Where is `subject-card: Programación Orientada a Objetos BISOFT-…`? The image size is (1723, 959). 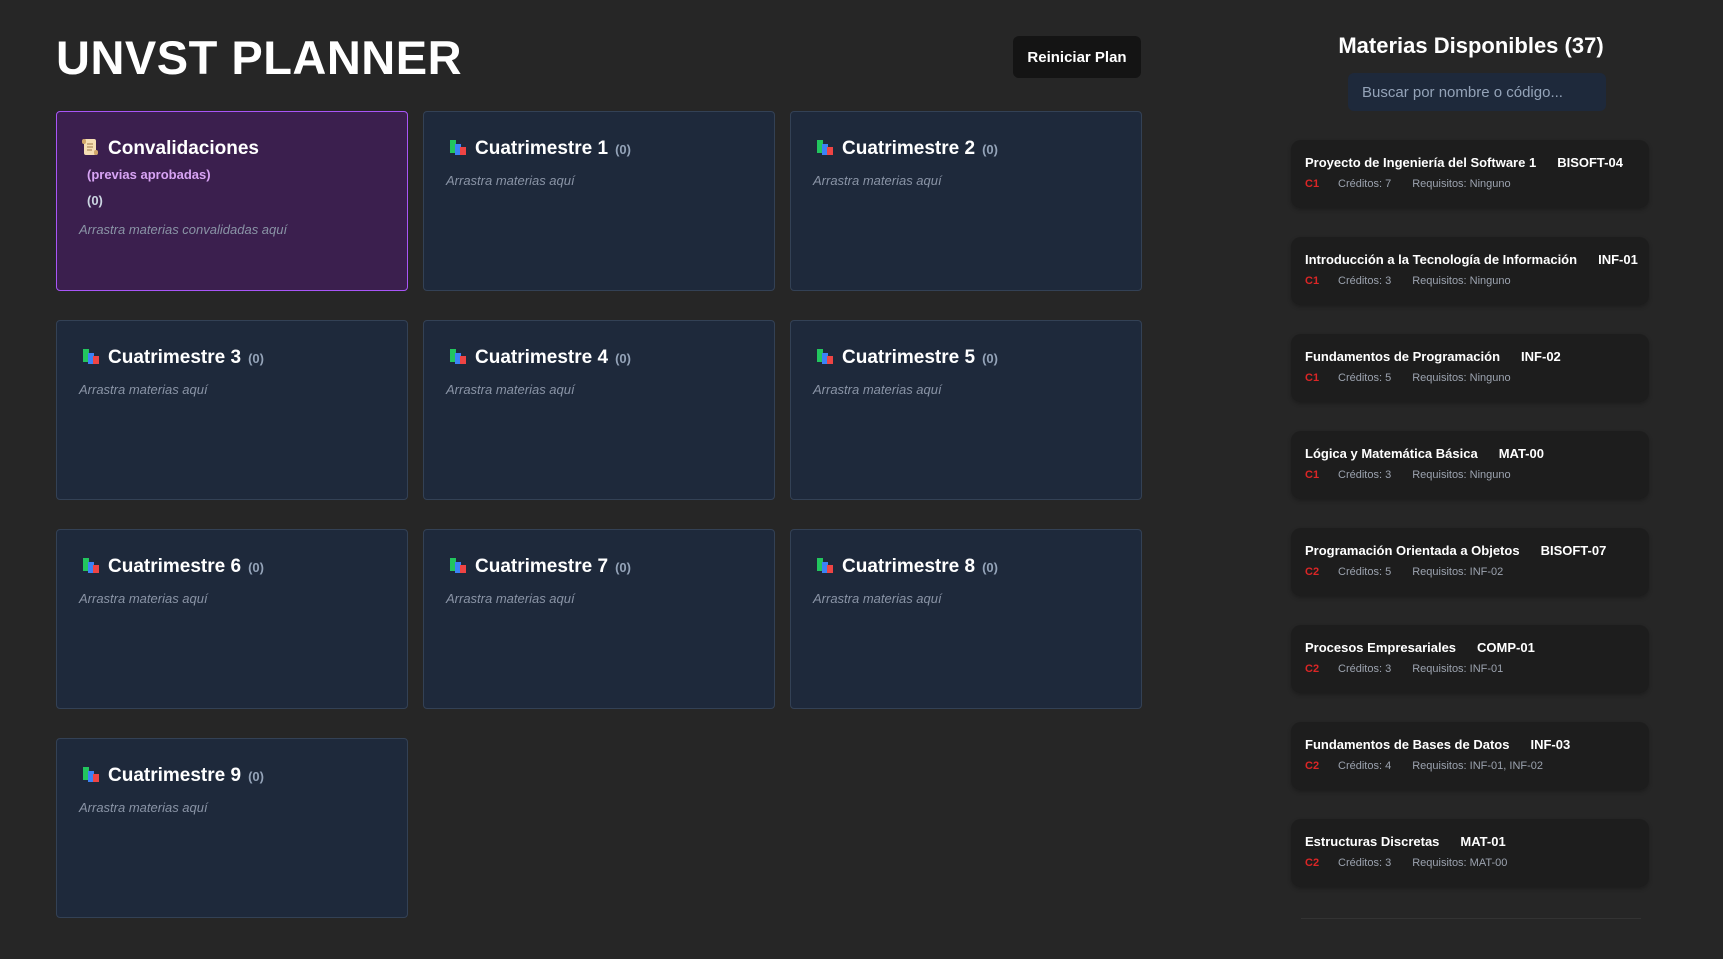 subject-card: Programación Orientada a Objetos BISOFT-… is located at coordinates (1470, 562).